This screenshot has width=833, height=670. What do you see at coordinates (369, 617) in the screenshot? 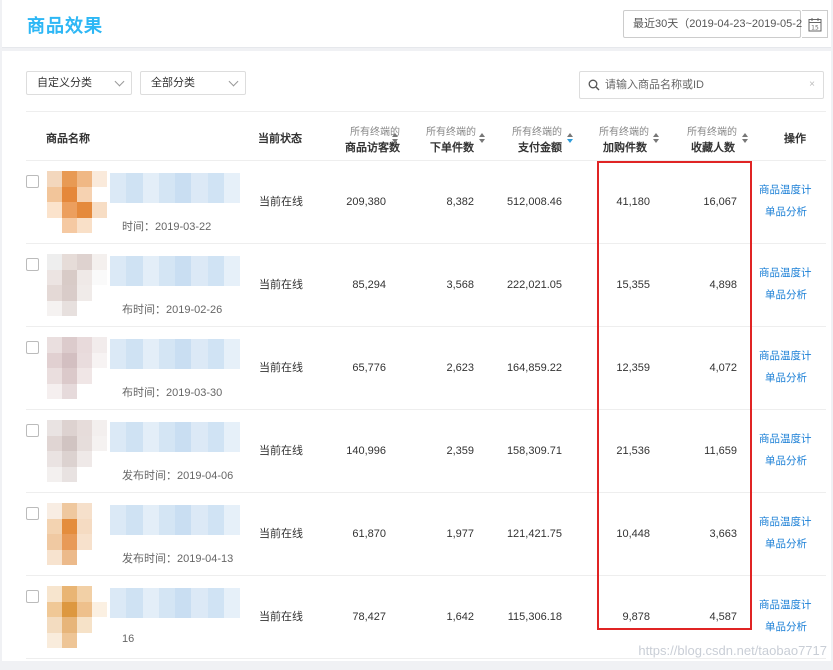
I see `visitors-cell: 78,427` at bounding box center [369, 617].